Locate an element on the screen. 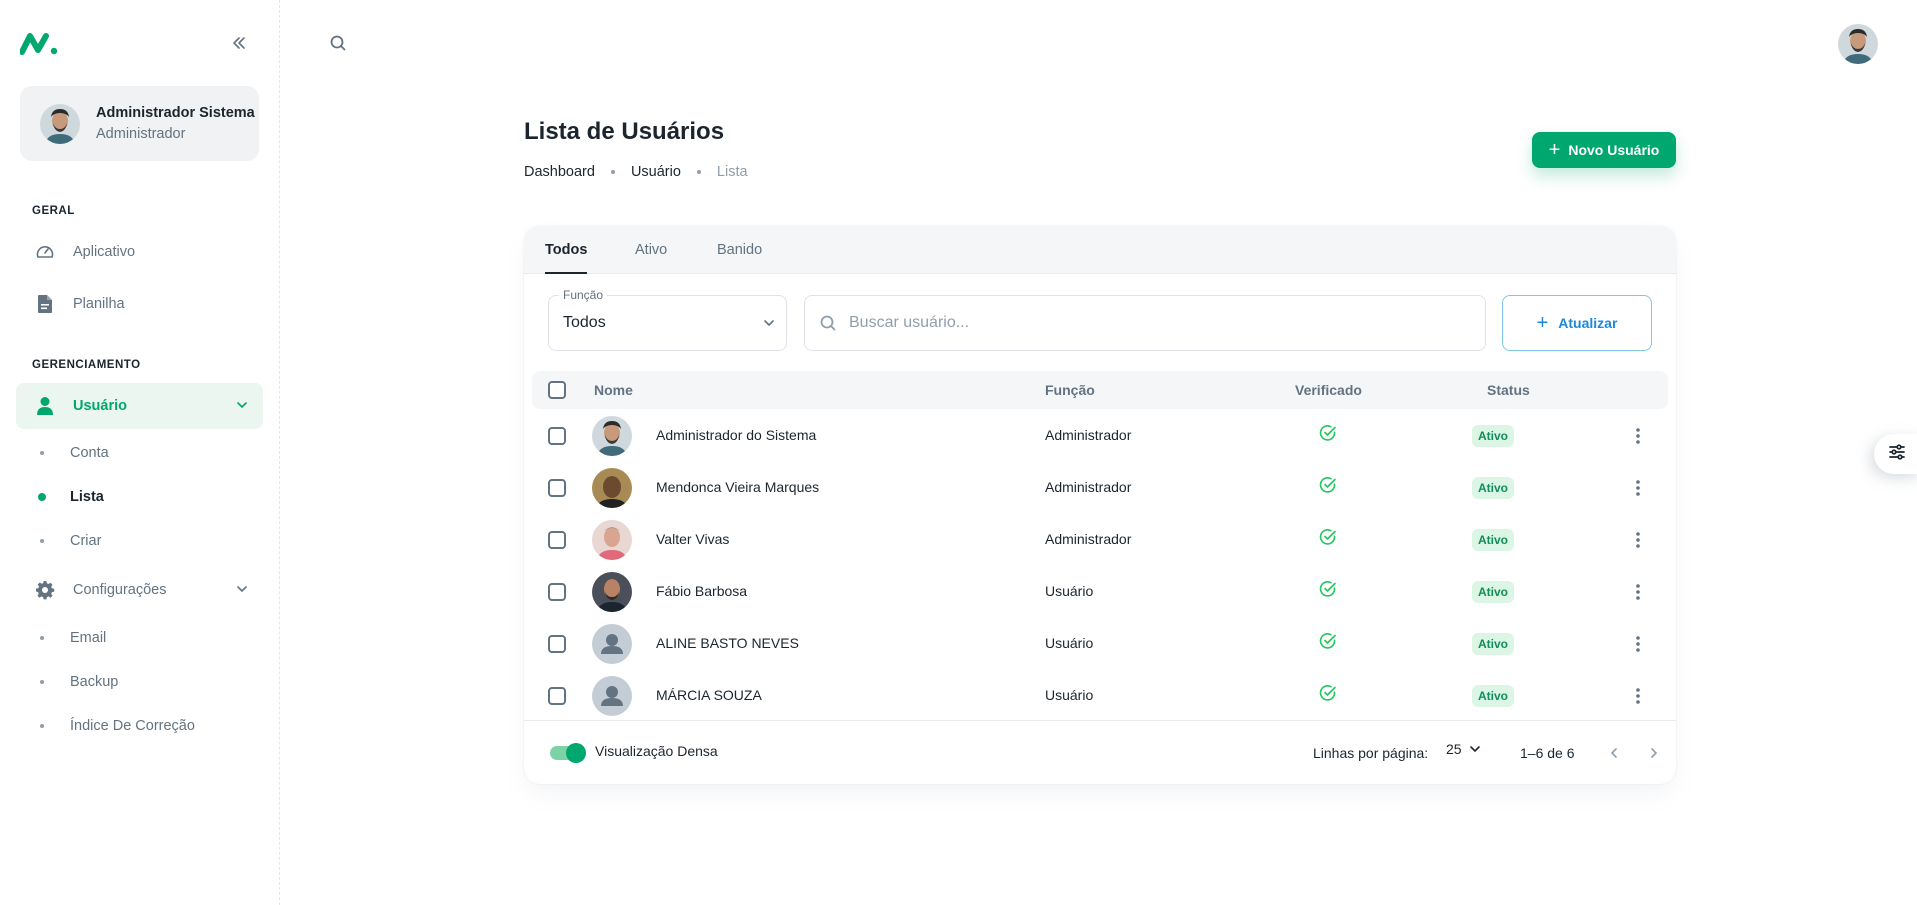 This screenshot has height=905, width=1917. table-row: Fábio Barbosa Usuário Ativo is located at coordinates (1100, 592).